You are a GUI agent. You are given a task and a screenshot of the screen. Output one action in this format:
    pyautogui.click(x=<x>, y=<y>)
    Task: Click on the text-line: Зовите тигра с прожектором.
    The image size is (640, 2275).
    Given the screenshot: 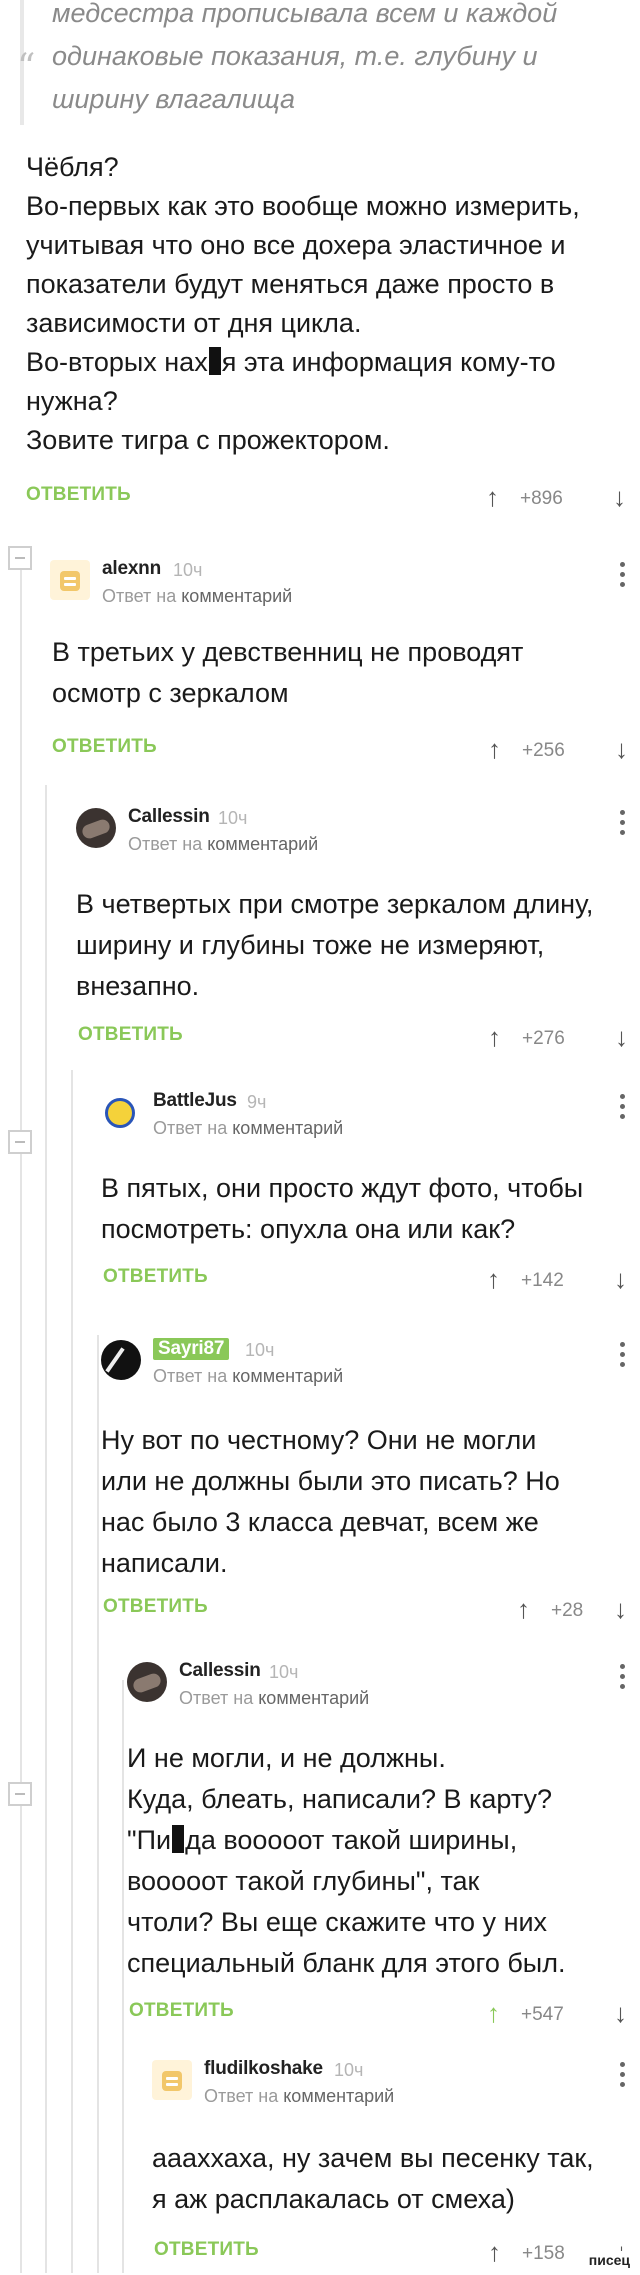 What is the action you would take?
    pyautogui.click(x=208, y=440)
    